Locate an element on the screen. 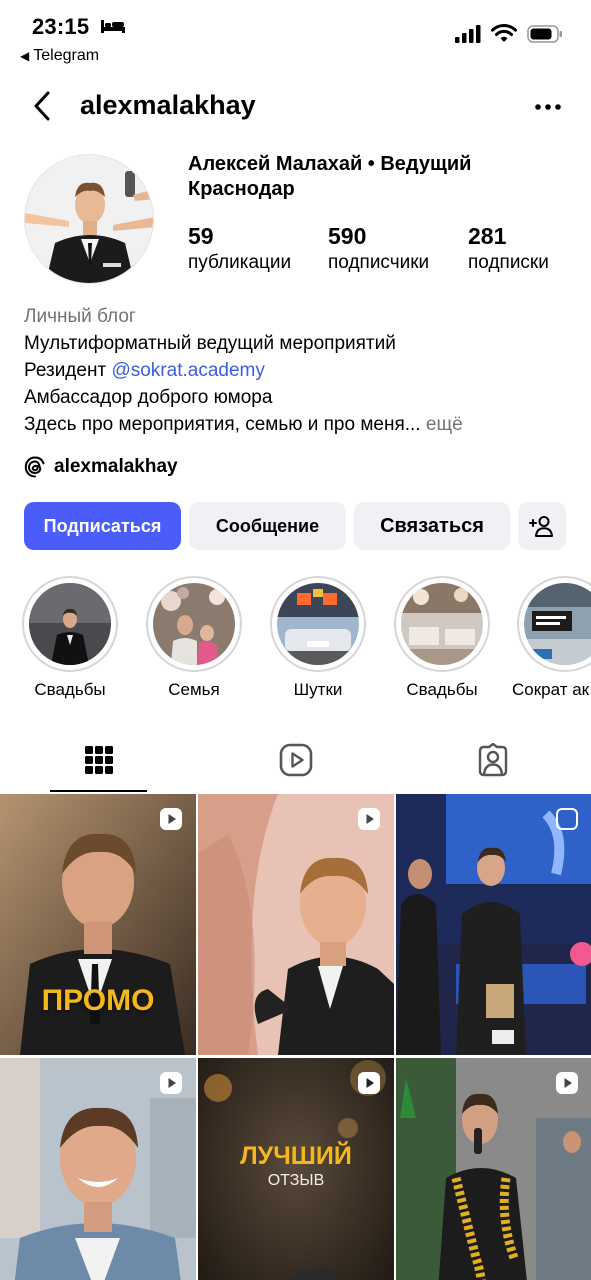 This screenshot has width=591, height=1280. profile-tabs is located at coordinates (295, 761).